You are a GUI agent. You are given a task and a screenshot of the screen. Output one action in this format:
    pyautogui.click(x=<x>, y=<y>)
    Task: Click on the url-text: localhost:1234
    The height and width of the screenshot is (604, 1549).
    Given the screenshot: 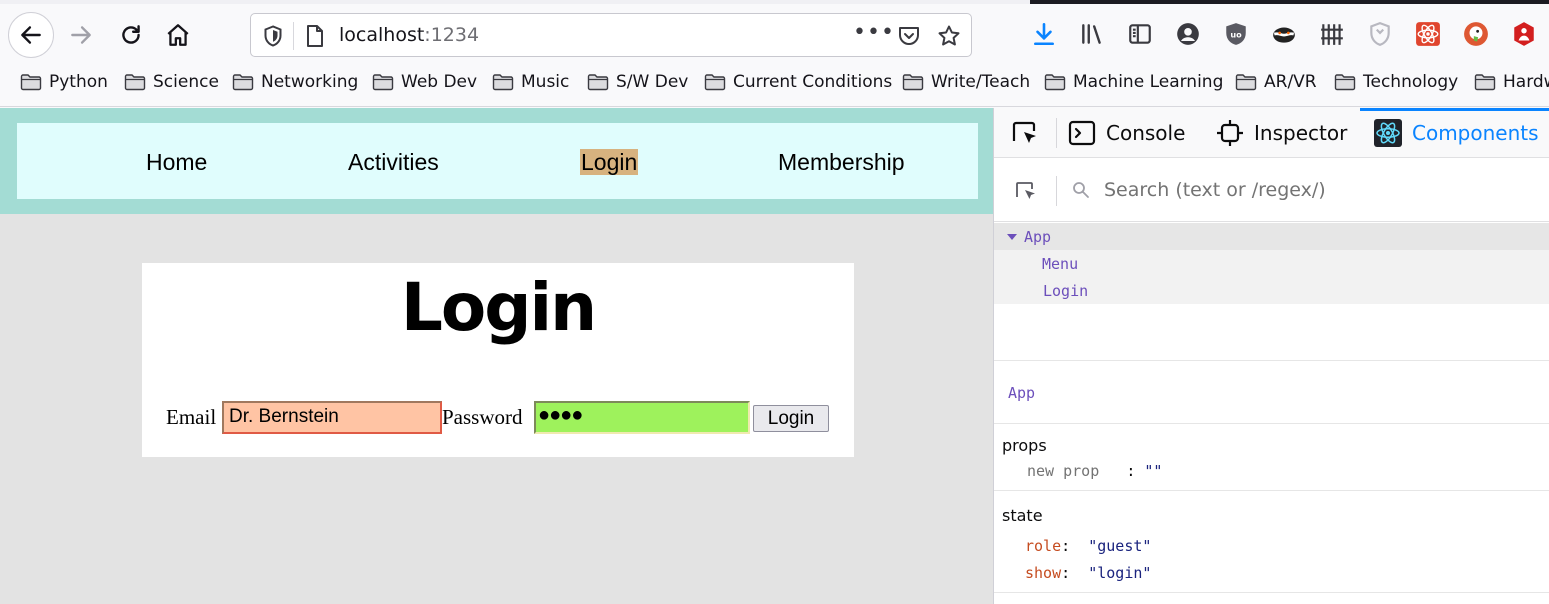 What is the action you would take?
    pyautogui.click(x=409, y=35)
    